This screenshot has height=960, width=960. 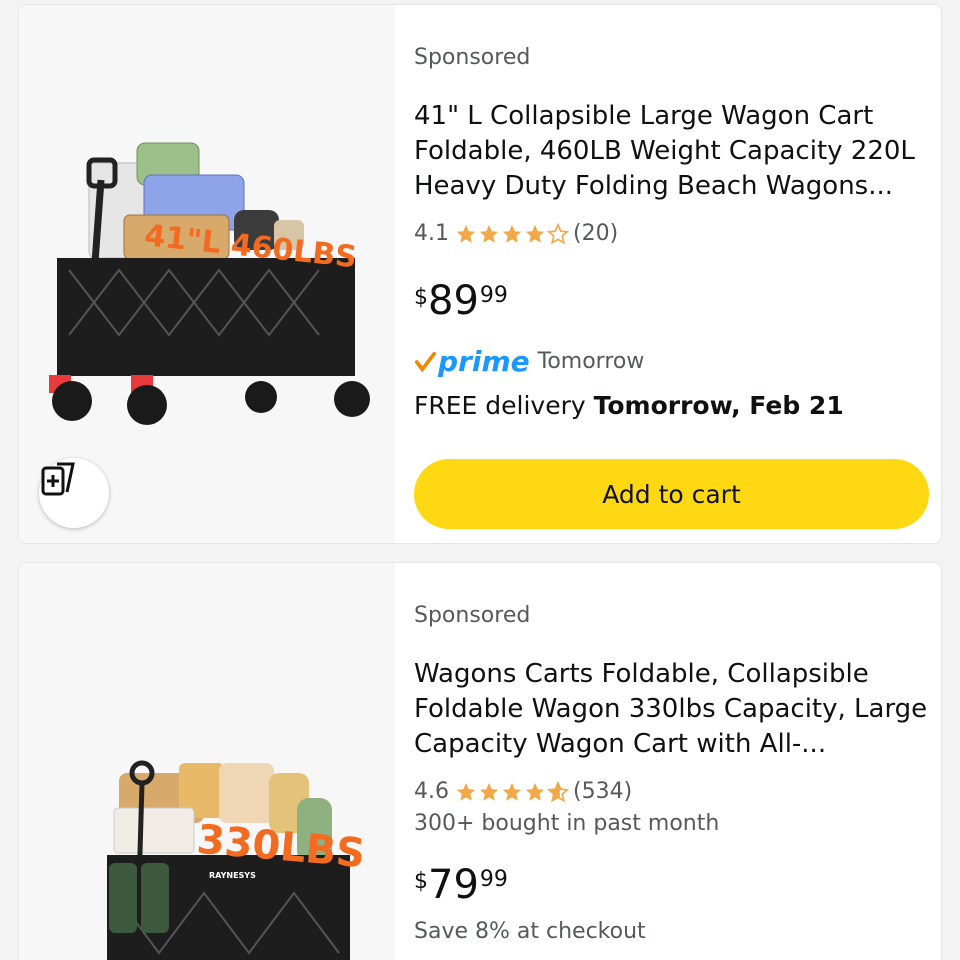 What do you see at coordinates (567, 823) in the screenshot?
I see `bought-info: 300+ bought in past month` at bounding box center [567, 823].